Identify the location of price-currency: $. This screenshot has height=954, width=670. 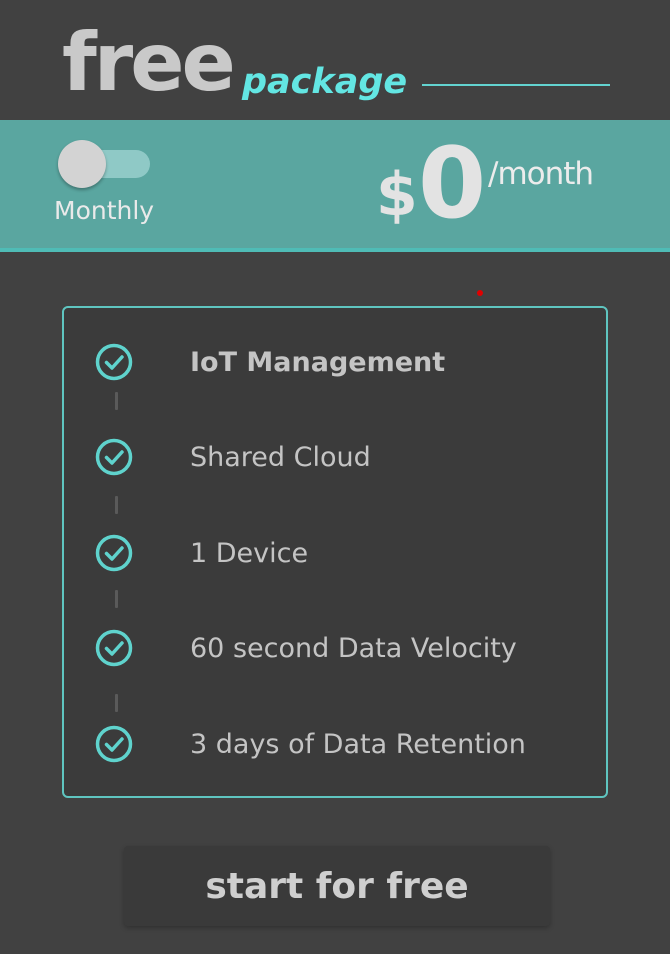
(397, 195).